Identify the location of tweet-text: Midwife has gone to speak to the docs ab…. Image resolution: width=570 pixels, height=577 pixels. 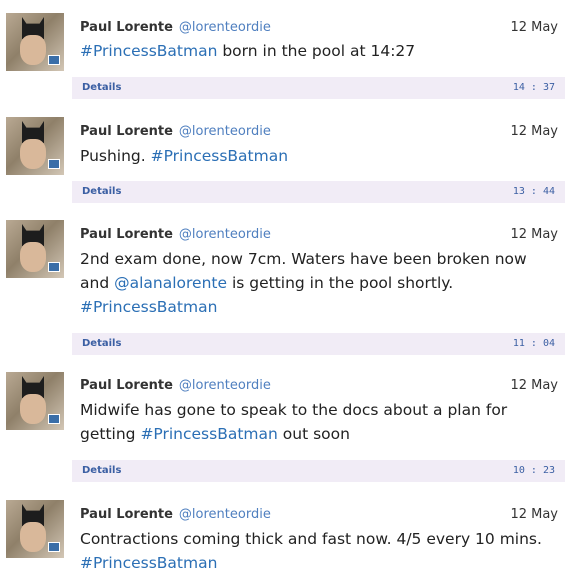
(320, 422).